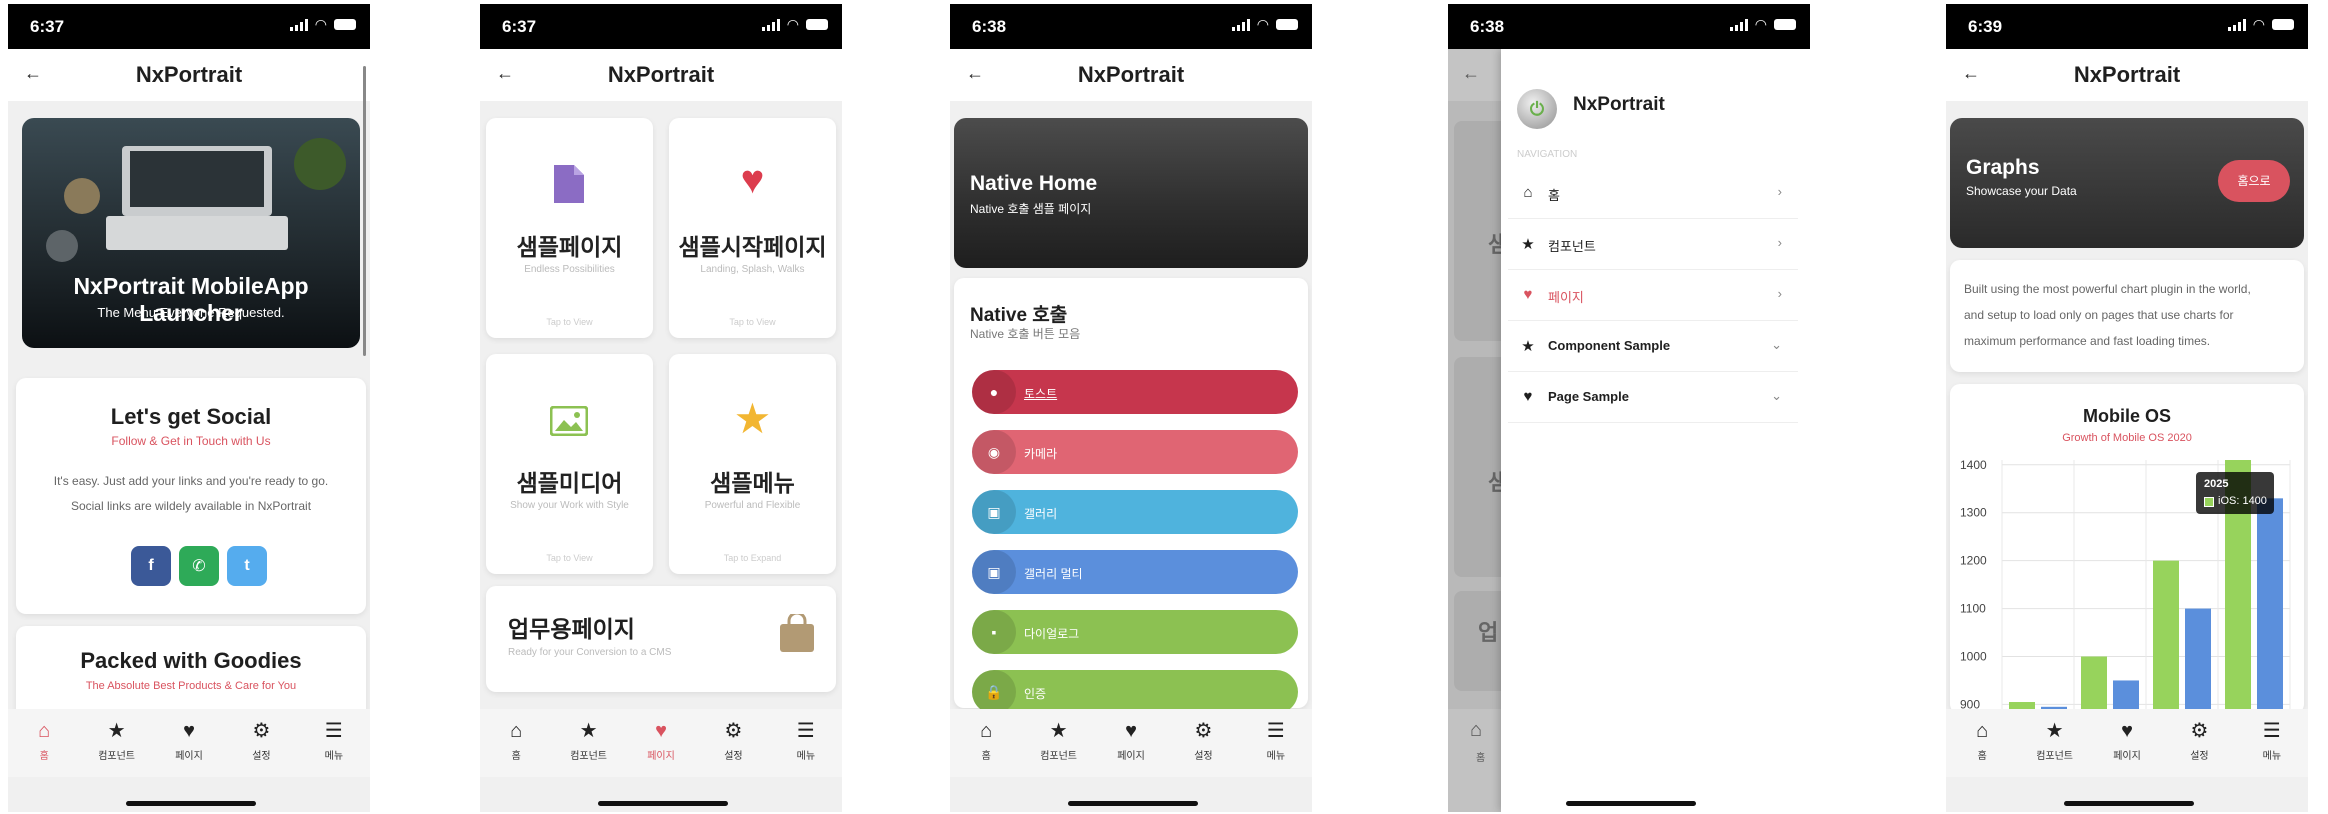  What do you see at coordinates (1653, 193) in the screenshot?
I see `nav-item-home: ⌂ 홈 ›` at bounding box center [1653, 193].